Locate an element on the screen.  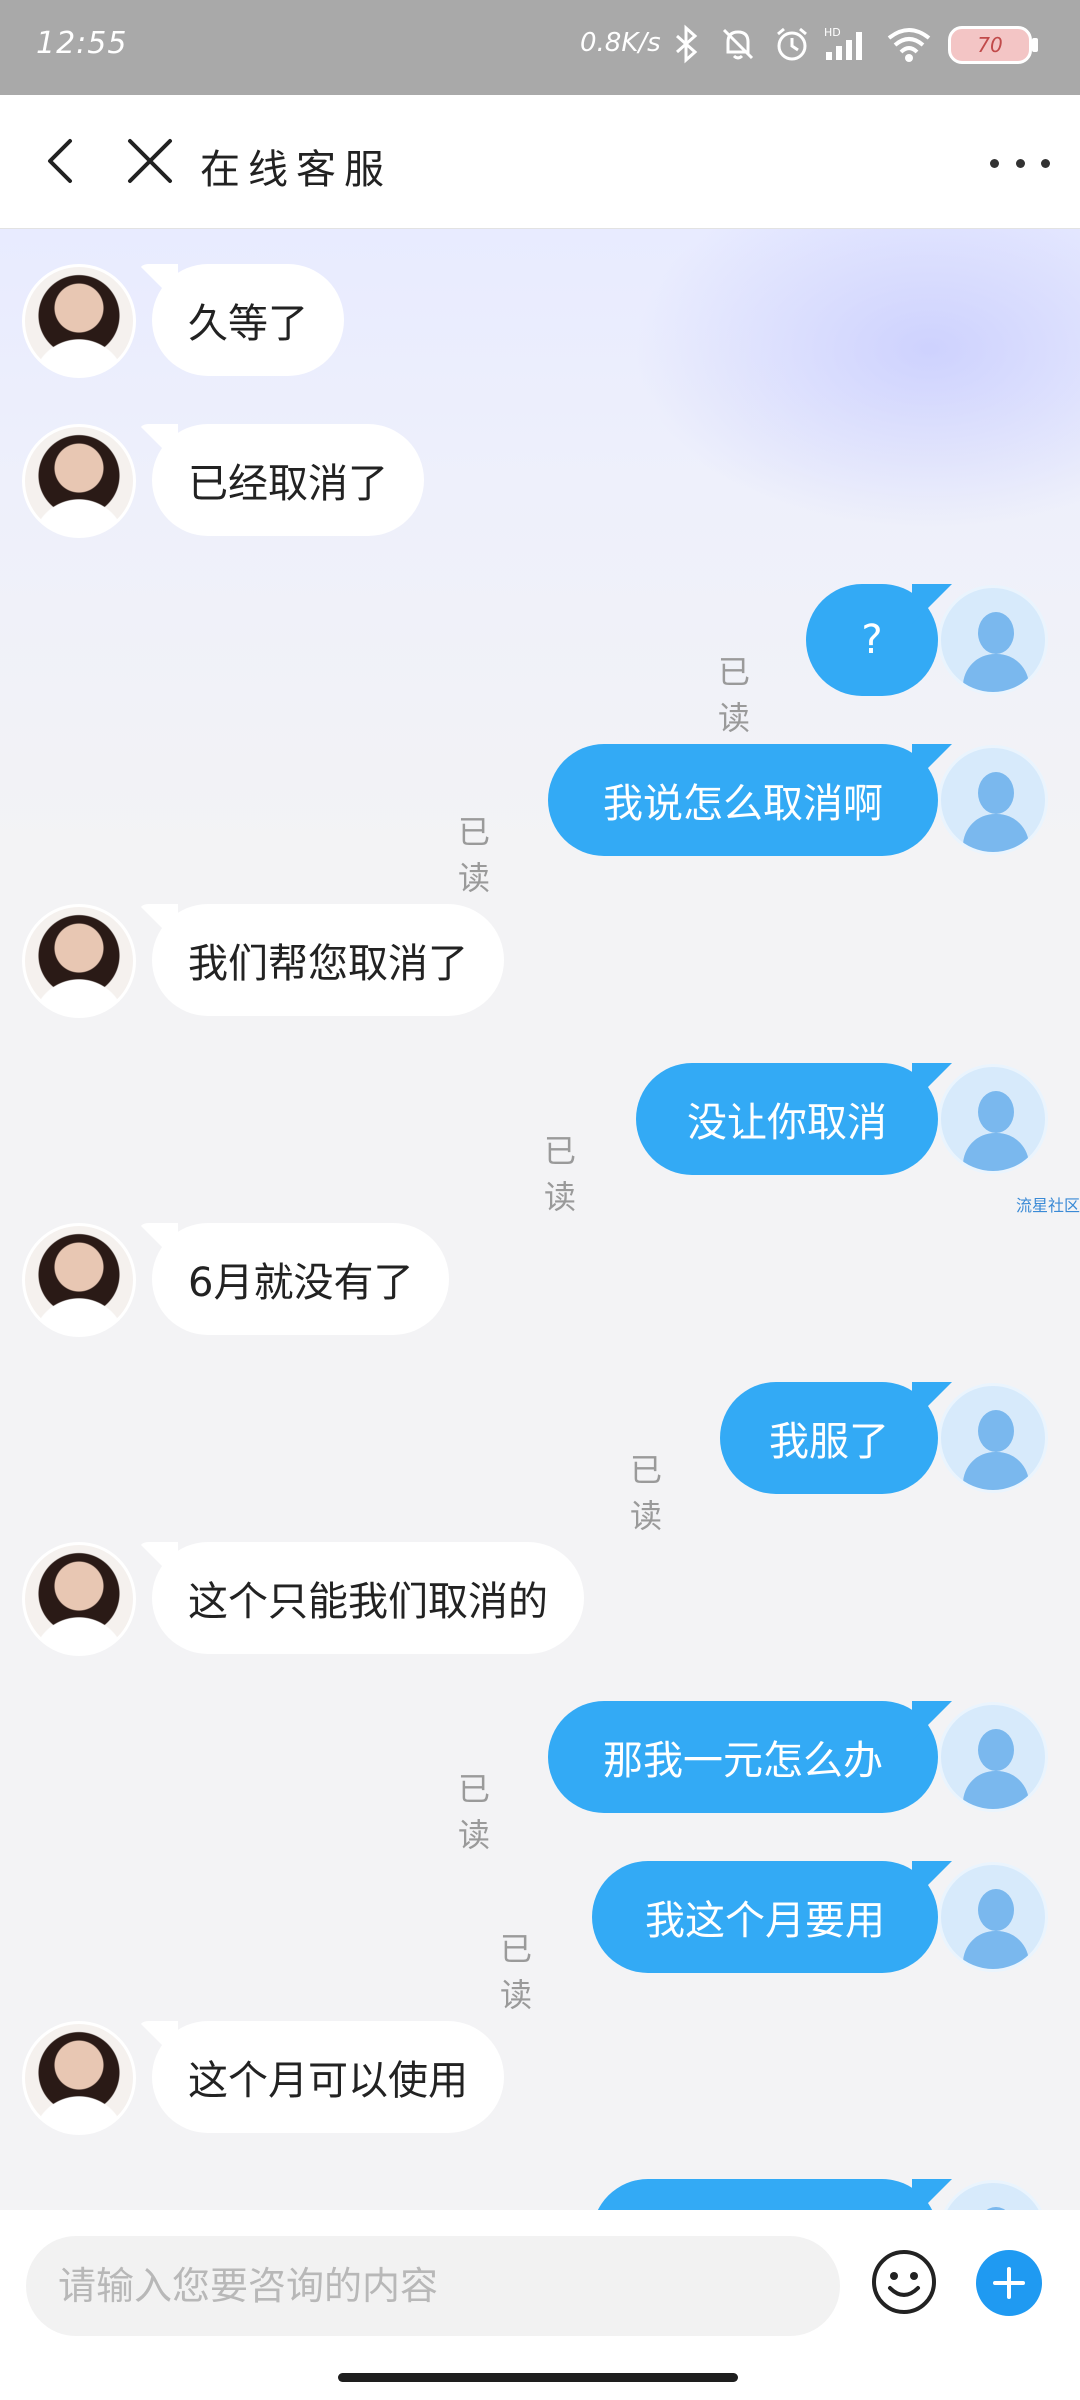
emoji-icon is located at coordinates (904, 2282).